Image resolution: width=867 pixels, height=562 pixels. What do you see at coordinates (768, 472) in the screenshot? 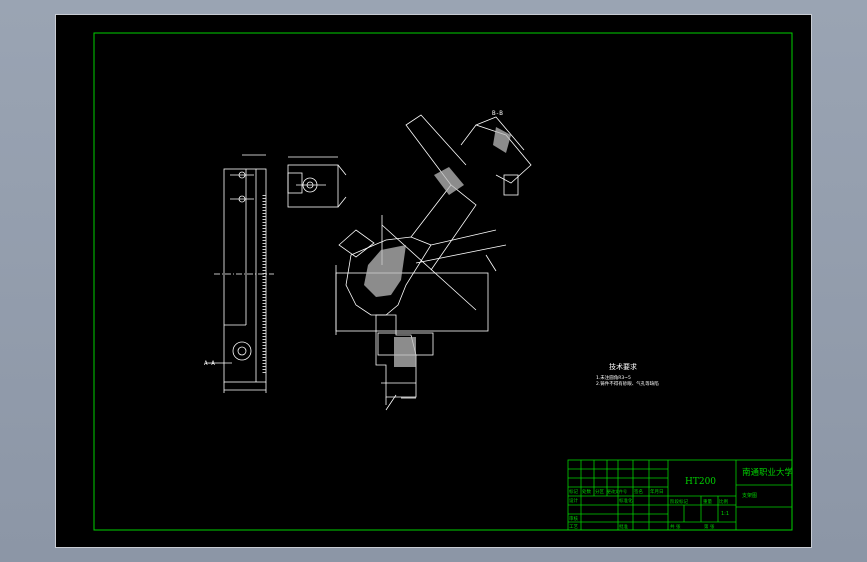
I see `school-name: 南通职业大学` at bounding box center [768, 472].